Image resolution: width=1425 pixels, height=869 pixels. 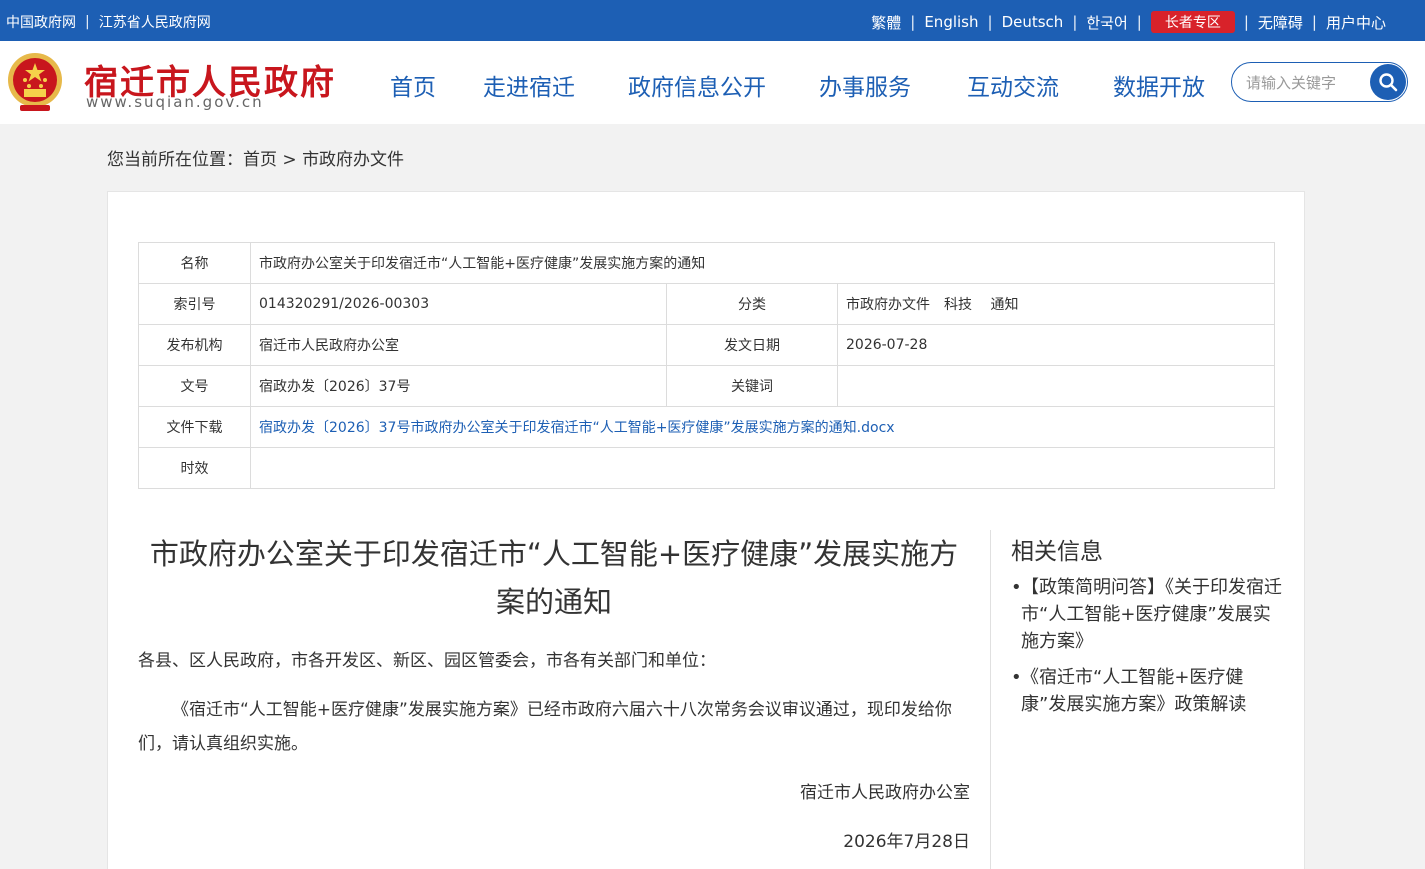 What do you see at coordinates (41, 22) in the screenshot?
I see `link-china-gov: 中国政府网` at bounding box center [41, 22].